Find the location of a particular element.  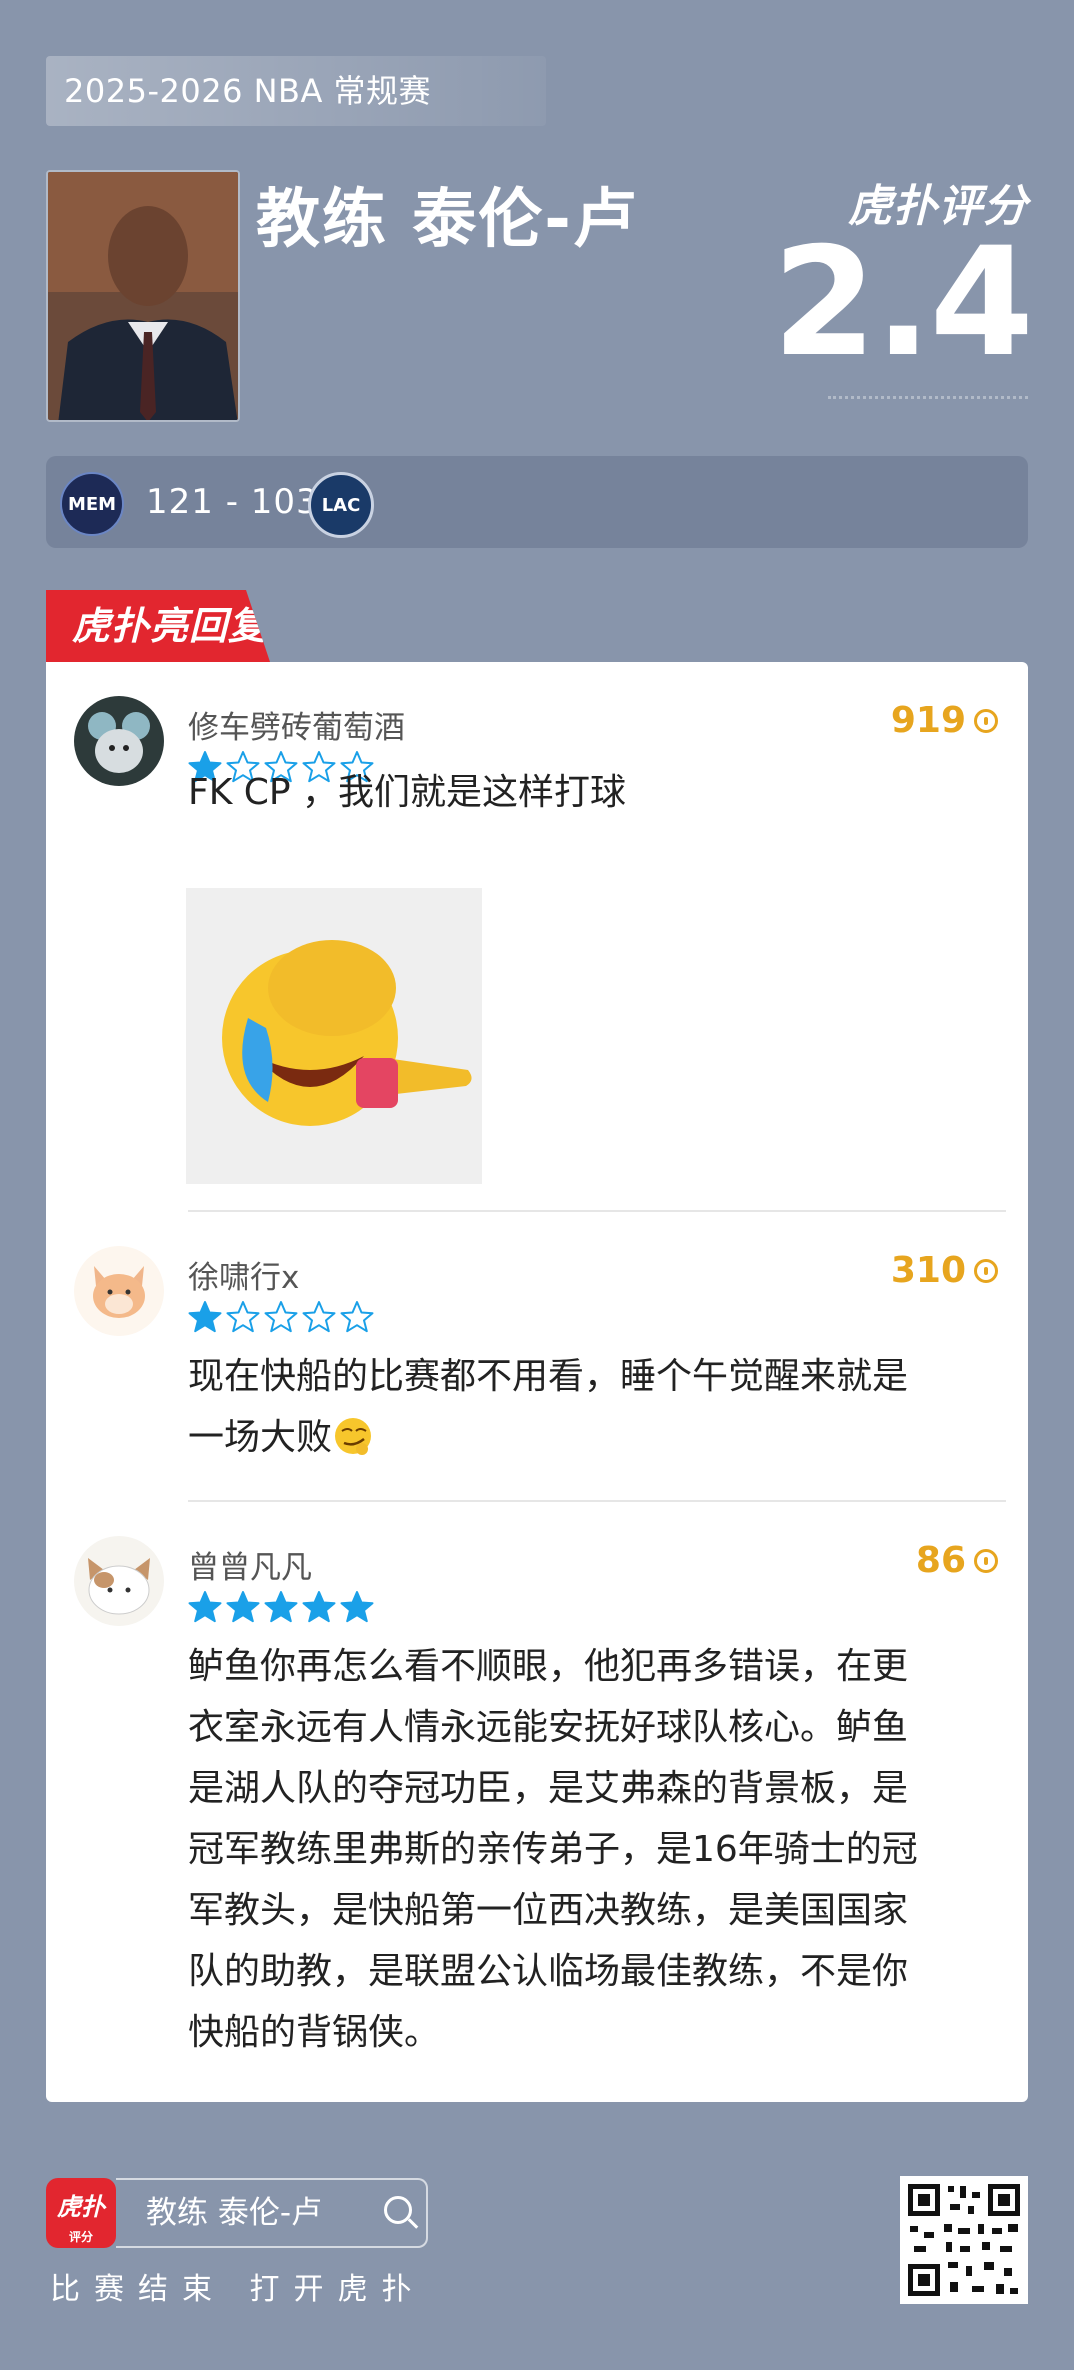

likes-count: 86 is located at coordinates (940, 1560).